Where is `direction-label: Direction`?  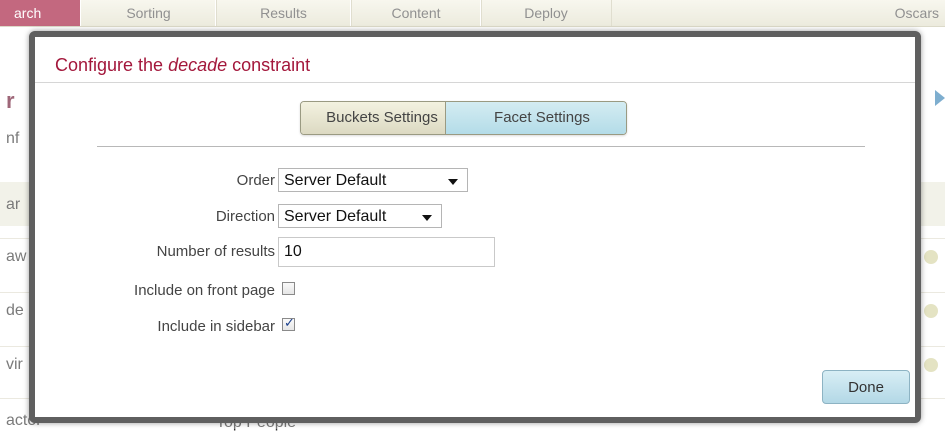 direction-label: Direction is located at coordinates (245, 216).